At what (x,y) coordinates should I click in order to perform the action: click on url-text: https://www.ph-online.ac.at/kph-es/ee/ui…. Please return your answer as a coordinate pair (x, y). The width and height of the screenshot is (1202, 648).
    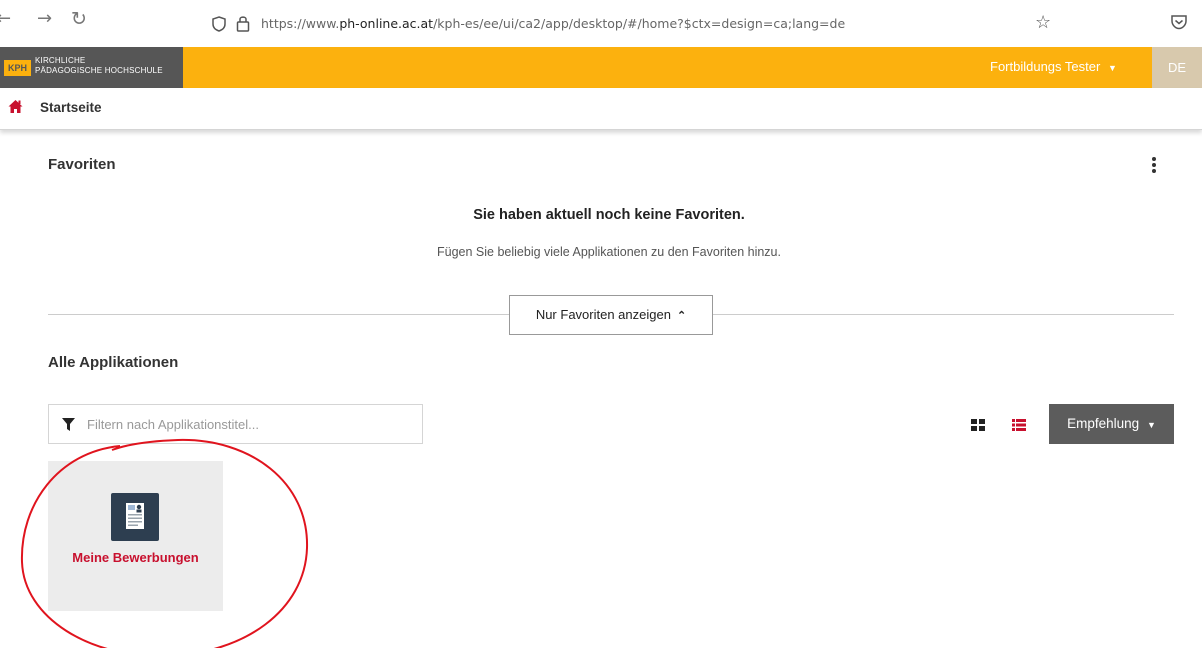
    Looking at the image, I should click on (553, 23).